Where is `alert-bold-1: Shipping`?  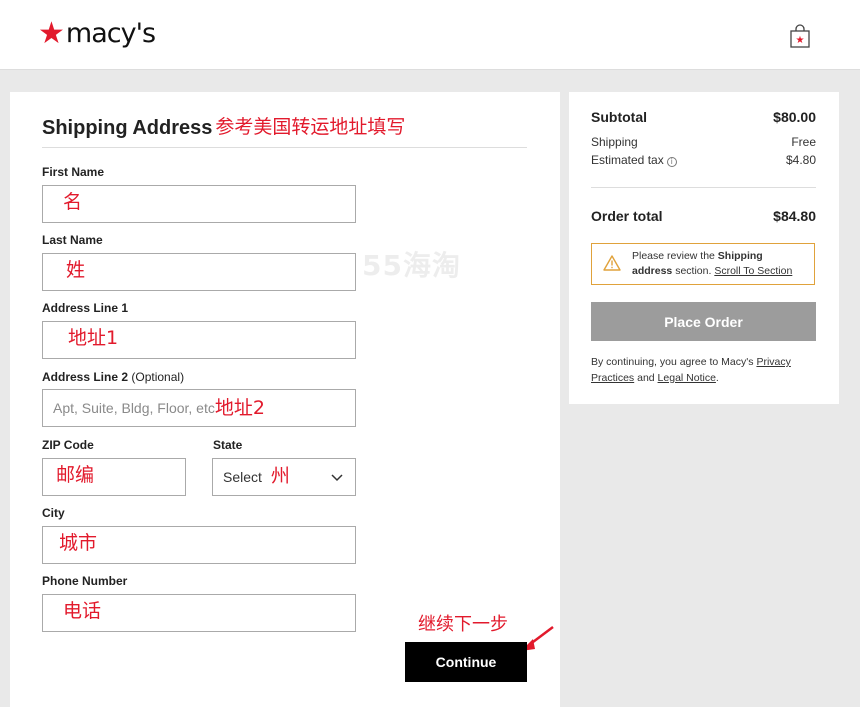 alert-bold-1: Shipping is located at coordinates (740, 256).